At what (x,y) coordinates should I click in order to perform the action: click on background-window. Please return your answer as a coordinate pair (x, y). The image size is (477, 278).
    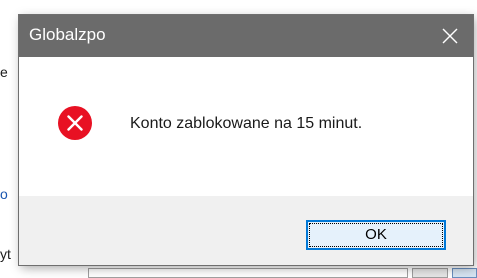
    Looking at the image, I should click on (238, 4).